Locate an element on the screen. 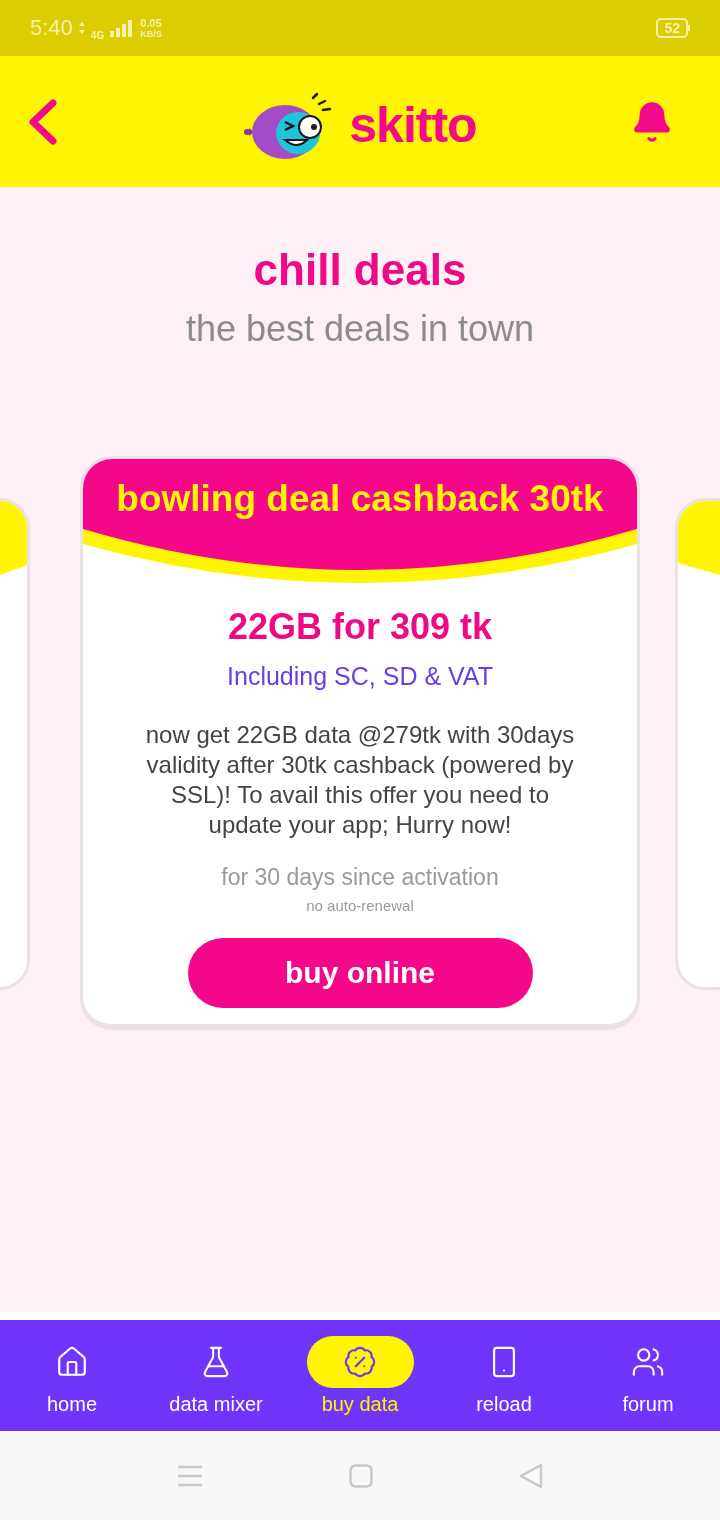 This screenshot has height=1520, width=720. page-title: chill deals is located at coordinates (360, 270).